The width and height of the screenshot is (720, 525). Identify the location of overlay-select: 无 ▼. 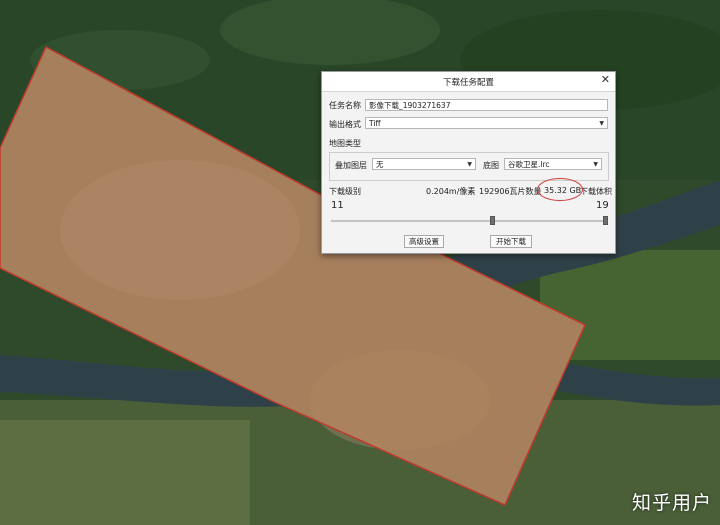
(424, 164).